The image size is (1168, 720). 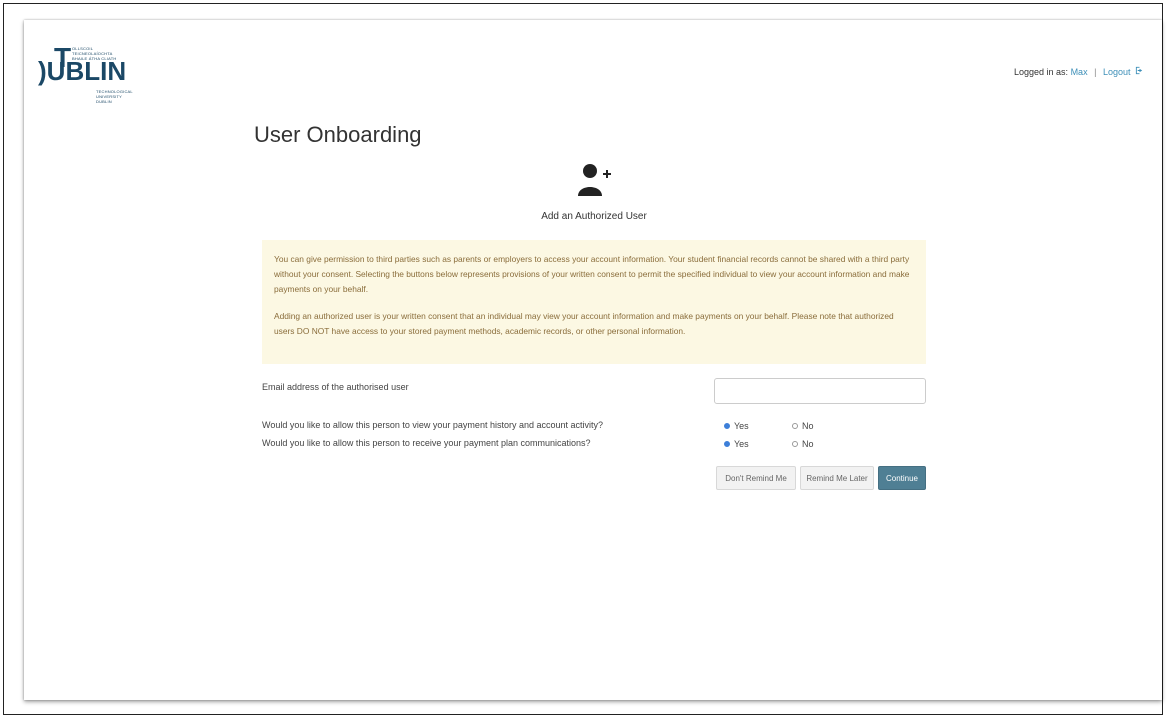 What do you see at coordinates (820, 391) in the screenshot?
I see `email-field` at bounding box center [820, 391].